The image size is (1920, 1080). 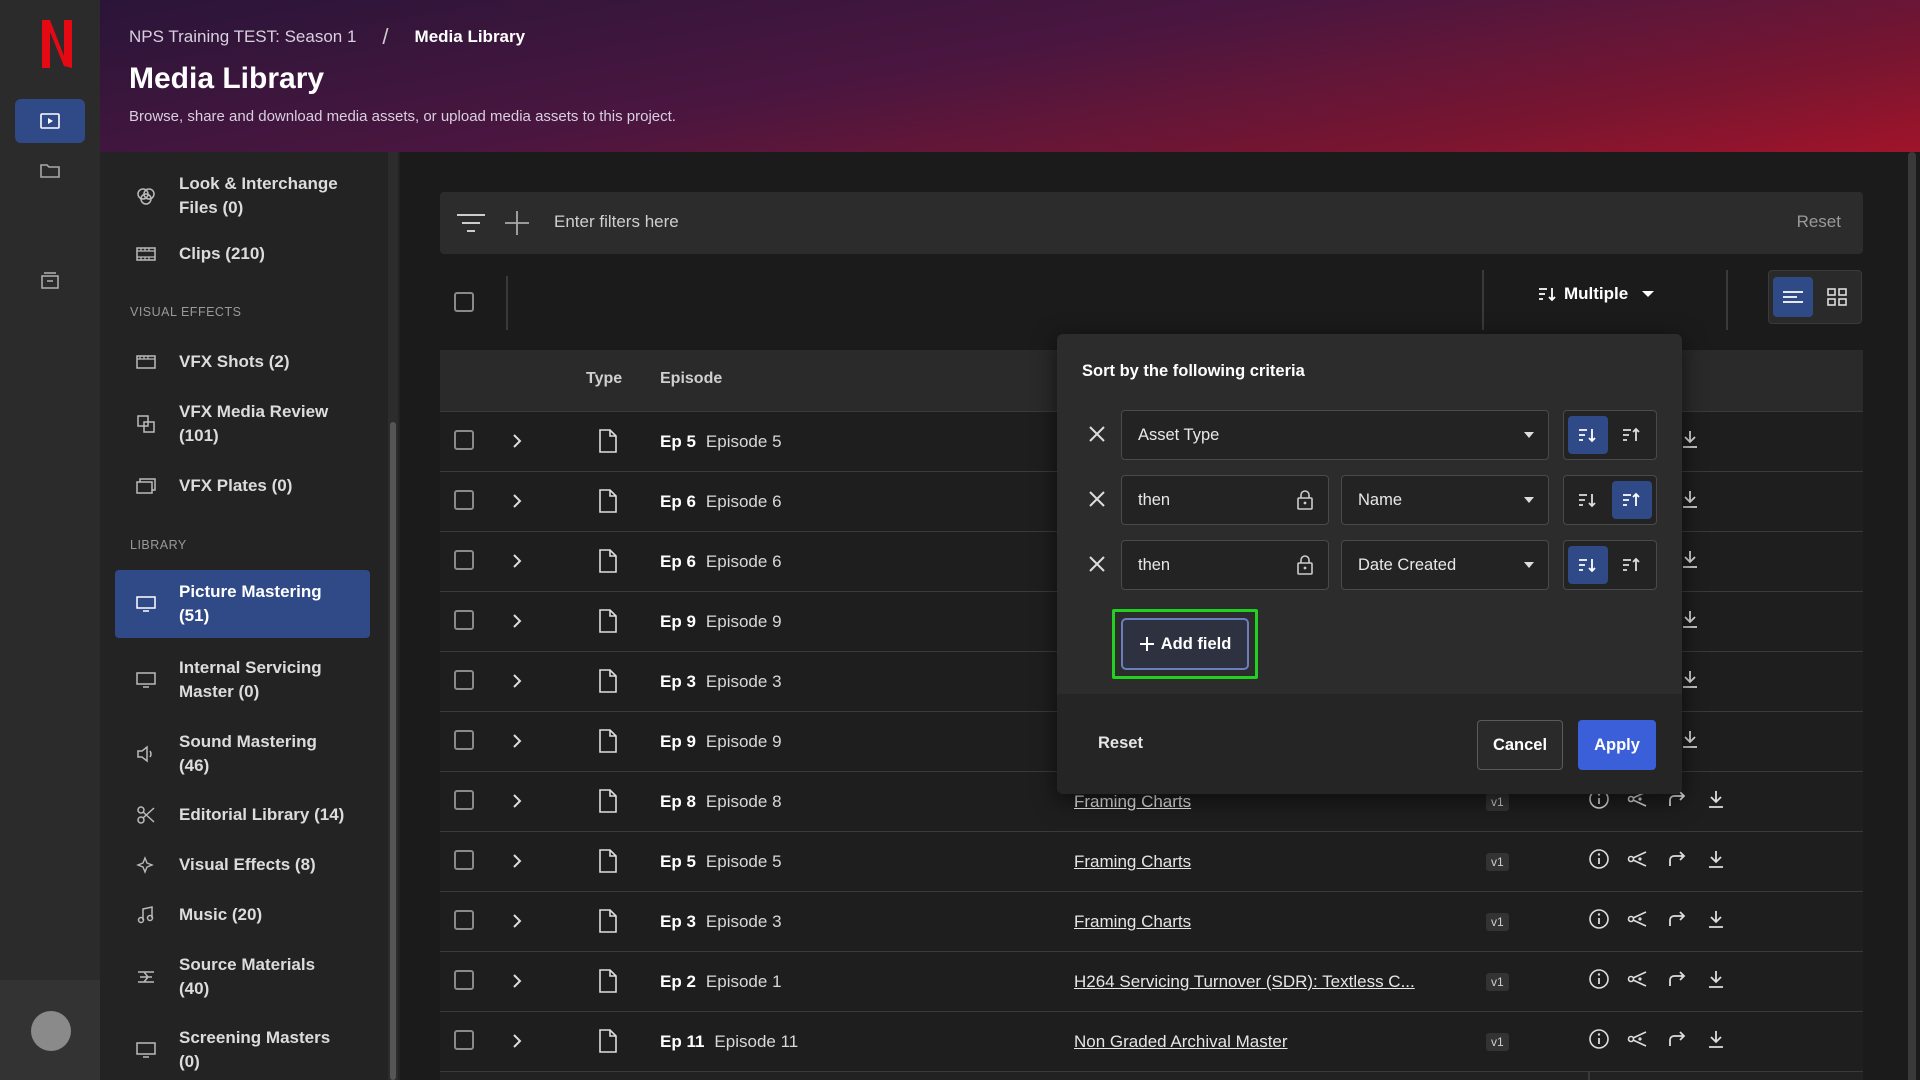 What do you see at coordinates (50, 170) in the screenshot?
I see `folder-nav-button` at bounding box center [50, 170].